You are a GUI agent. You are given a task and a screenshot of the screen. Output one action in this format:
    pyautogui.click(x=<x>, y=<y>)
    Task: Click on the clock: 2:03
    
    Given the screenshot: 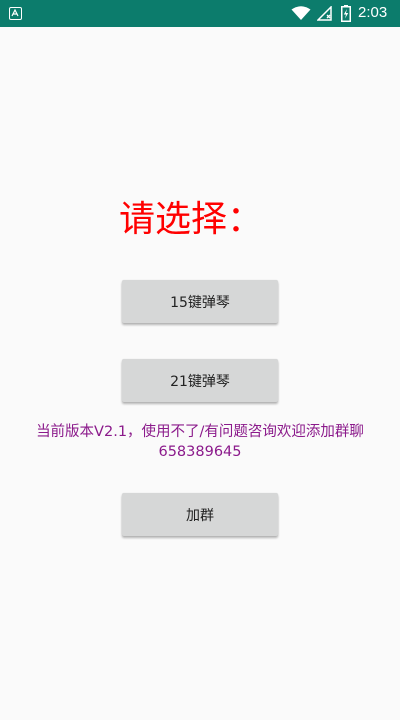 What is the action you would take?
    pyautogui.click(x=373, y=12)
    